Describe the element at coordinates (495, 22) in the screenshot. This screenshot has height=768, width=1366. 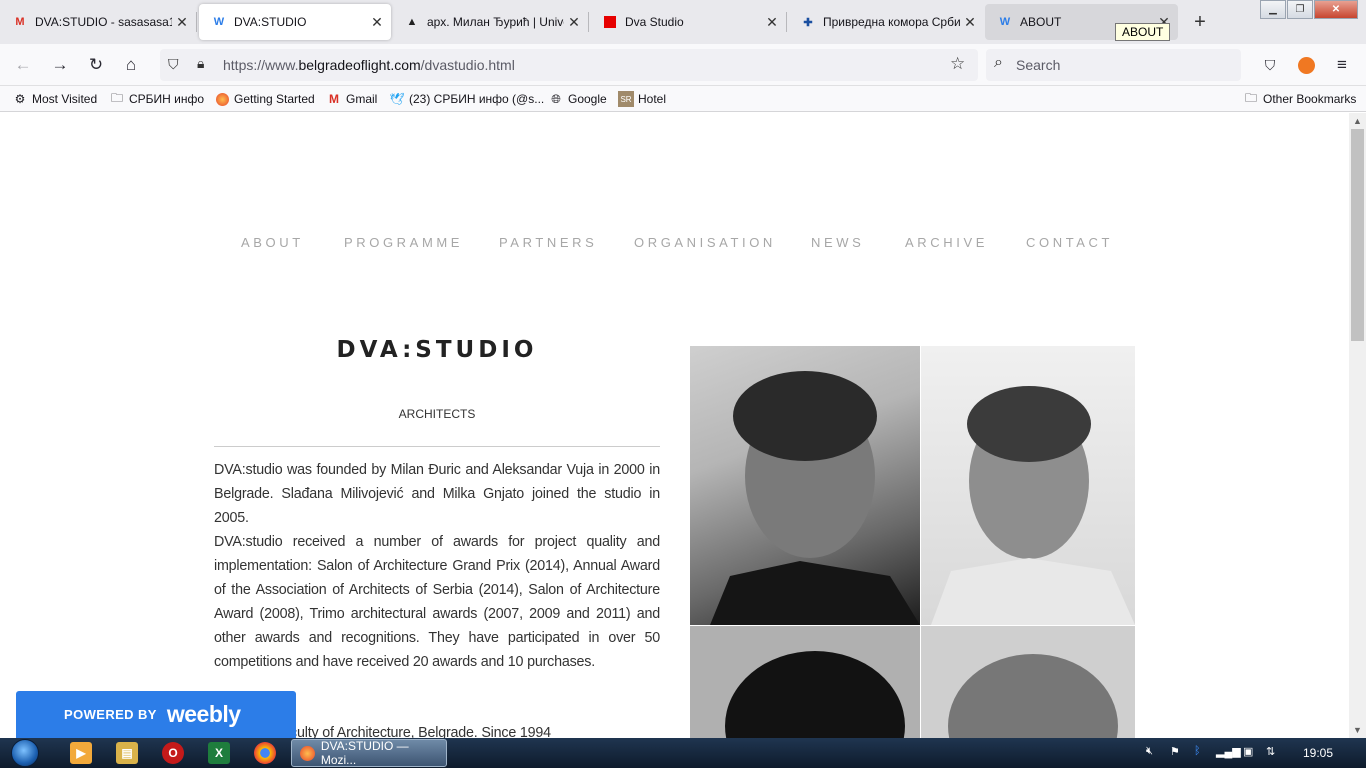
I see `tab-title: арх. Милан Ђурић | Unive` at that location.